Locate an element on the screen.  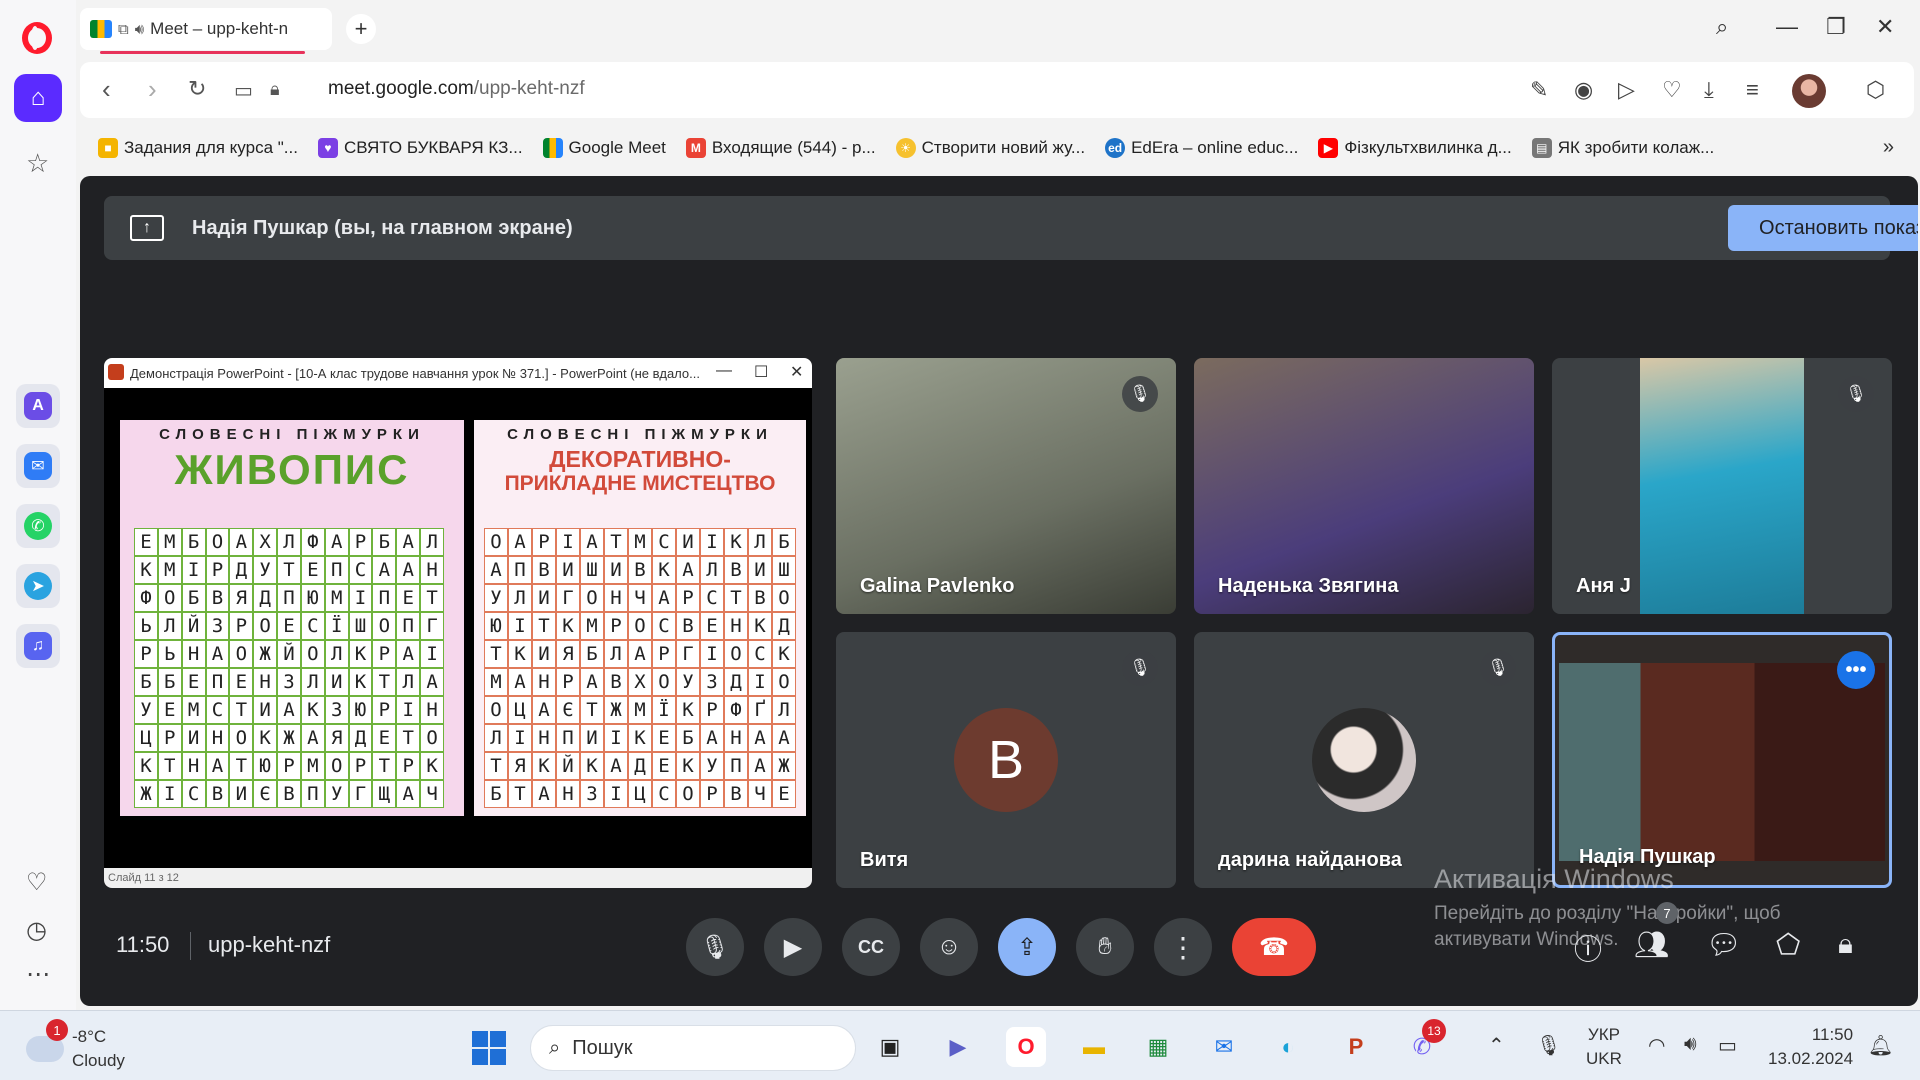
forward-icon: › is located at coordinates (152, 89).